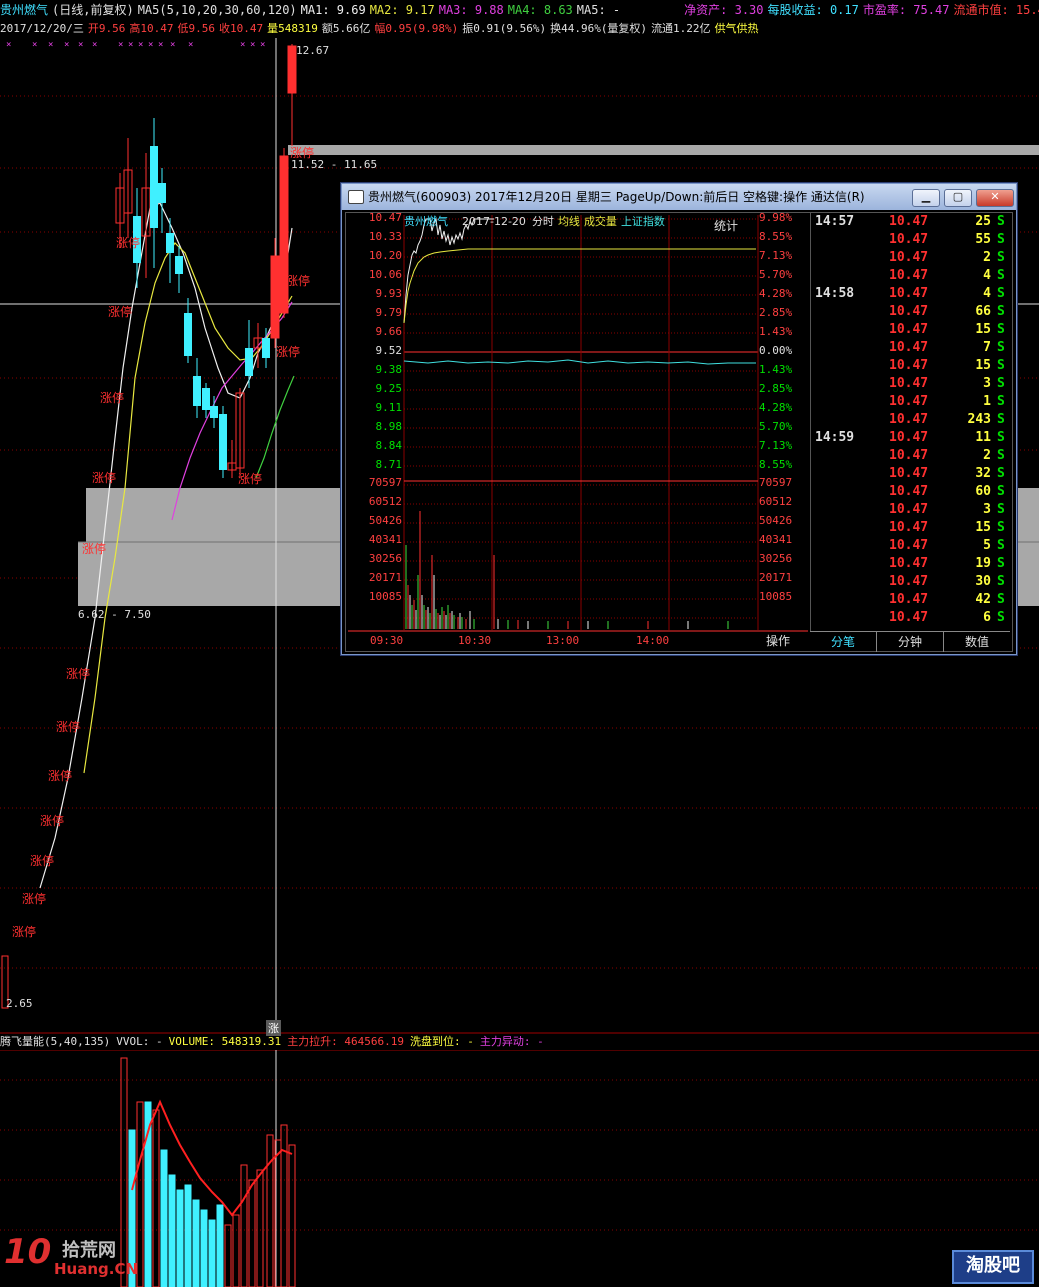  Describe the element at coordinates (389, 388) in the screenshot. I see `price-axis-label: 9.25` at that location.